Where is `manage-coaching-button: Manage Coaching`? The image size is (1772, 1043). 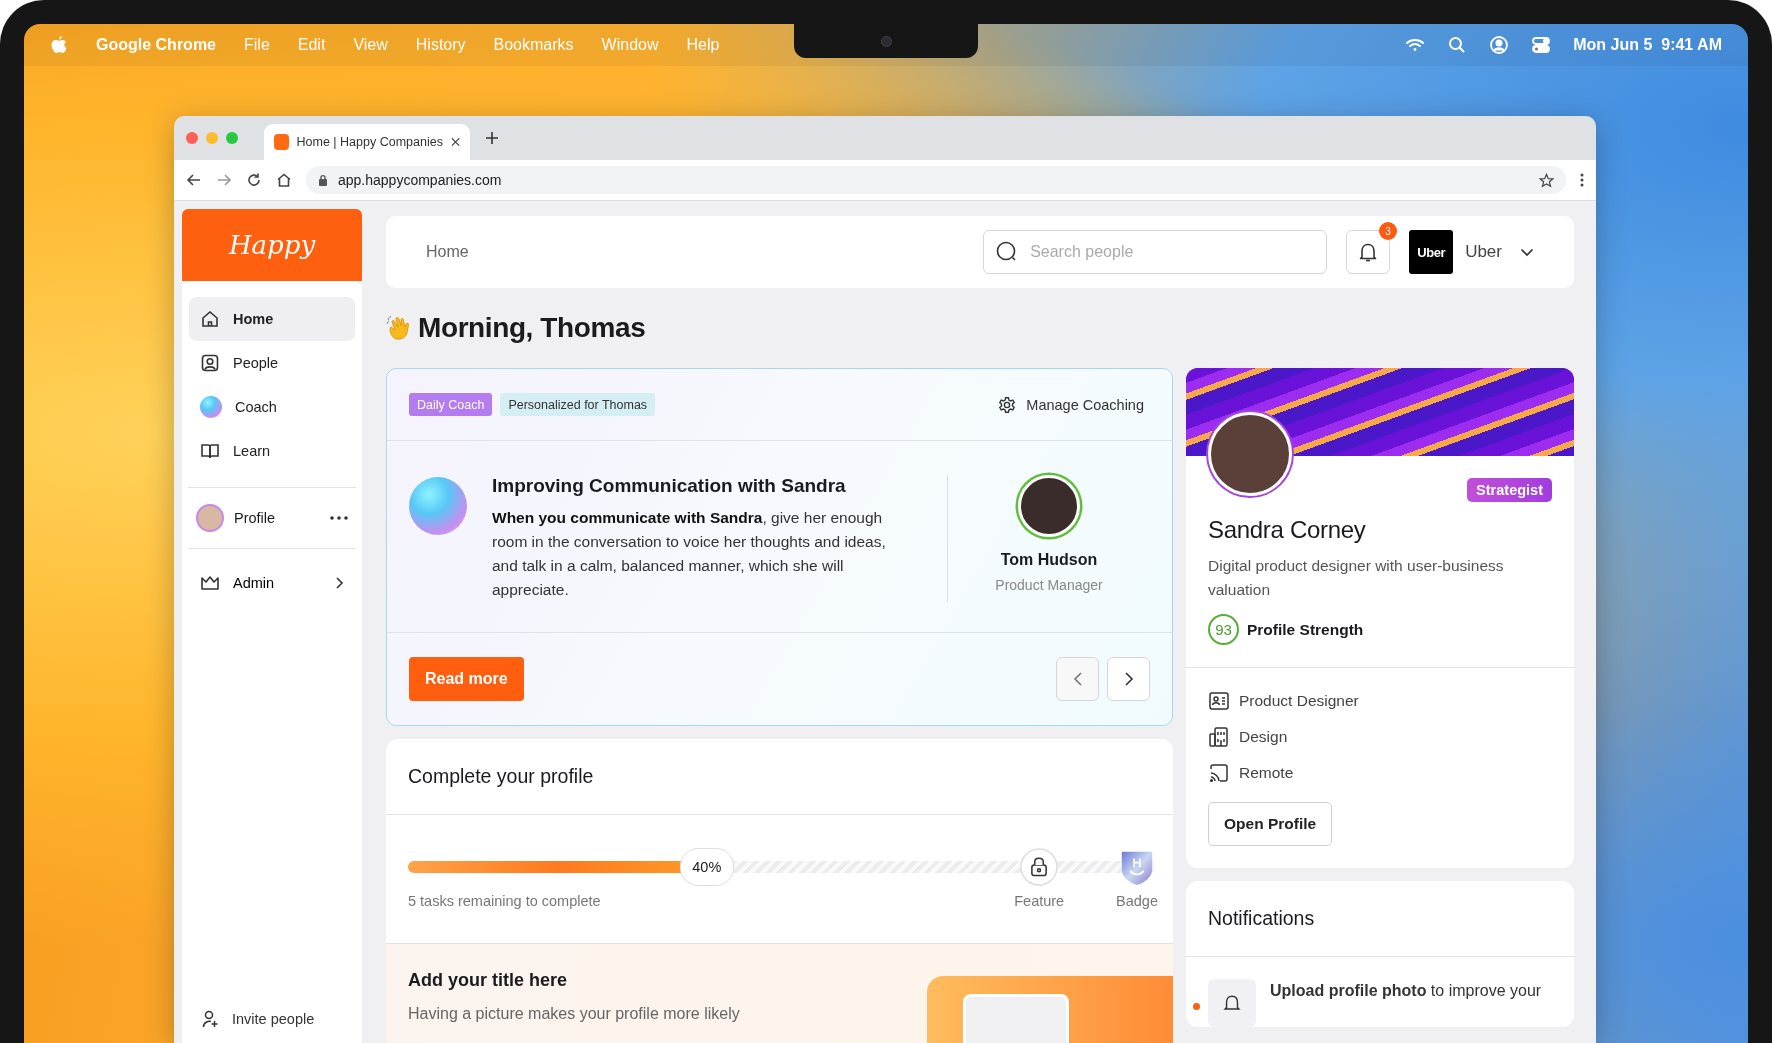
manage-coaching-button: Manage Coaching is located at coordinates (1070, 404).